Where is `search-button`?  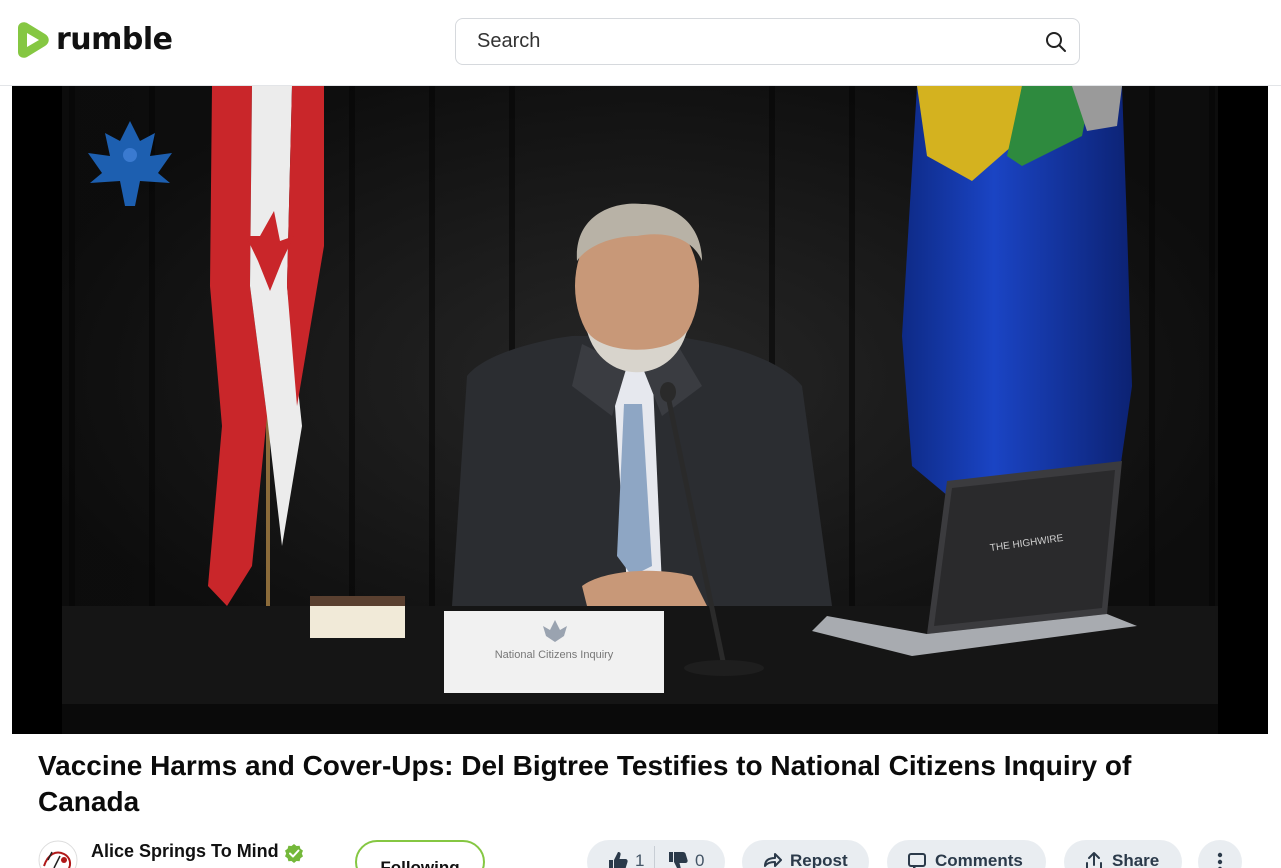
search-button is located at coordinates (1056, 42).